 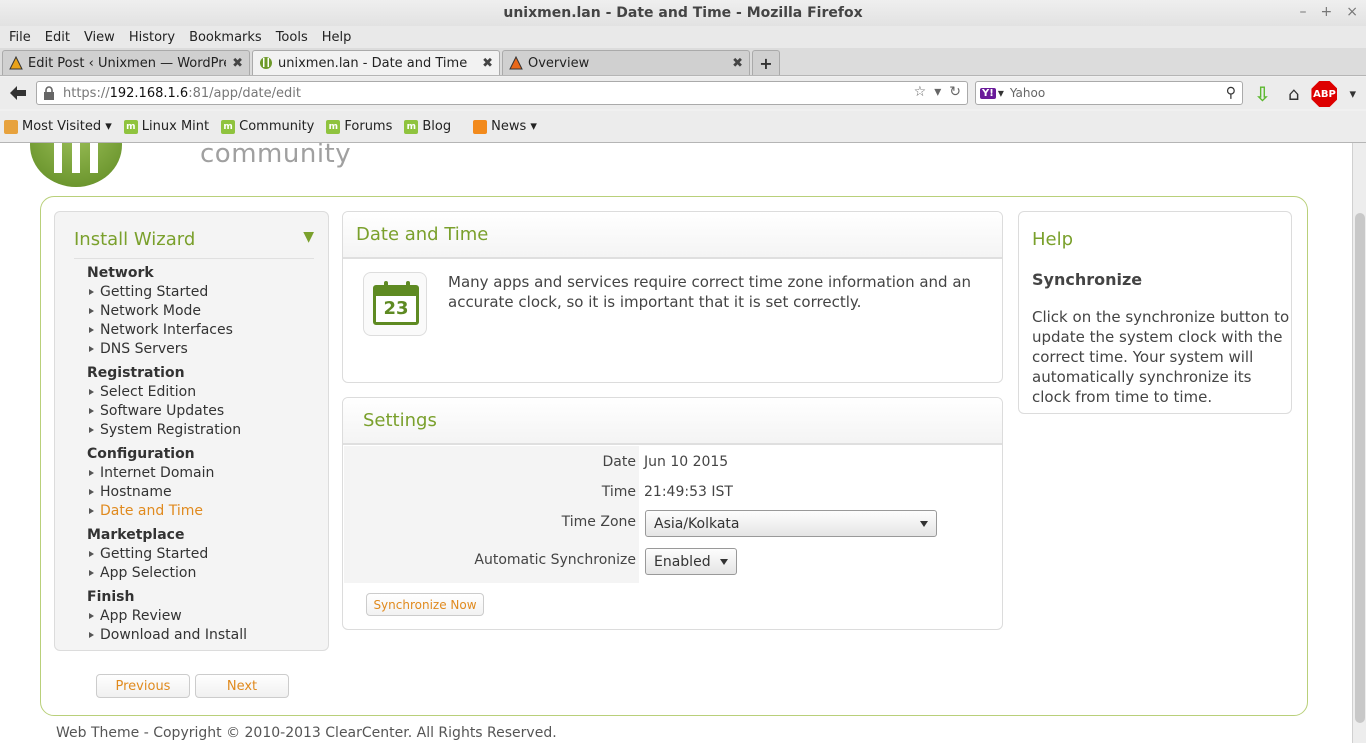 What do you see at coordinates (1352, 12) in the screenshot?
I see `close-window-button: ×` at bounding box center [1352, 12].